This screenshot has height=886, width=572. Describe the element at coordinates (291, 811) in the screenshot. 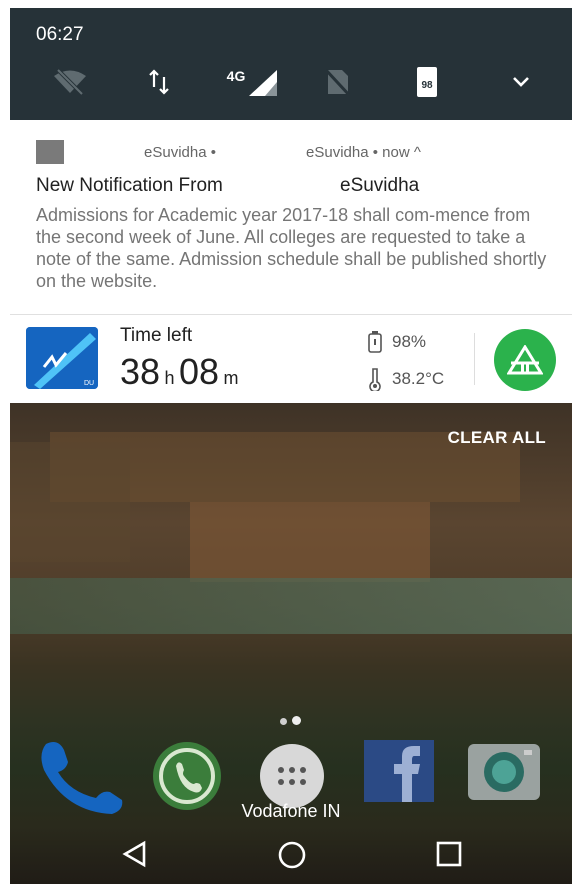

I see `carrier-label: Vodafone IN` at that location.